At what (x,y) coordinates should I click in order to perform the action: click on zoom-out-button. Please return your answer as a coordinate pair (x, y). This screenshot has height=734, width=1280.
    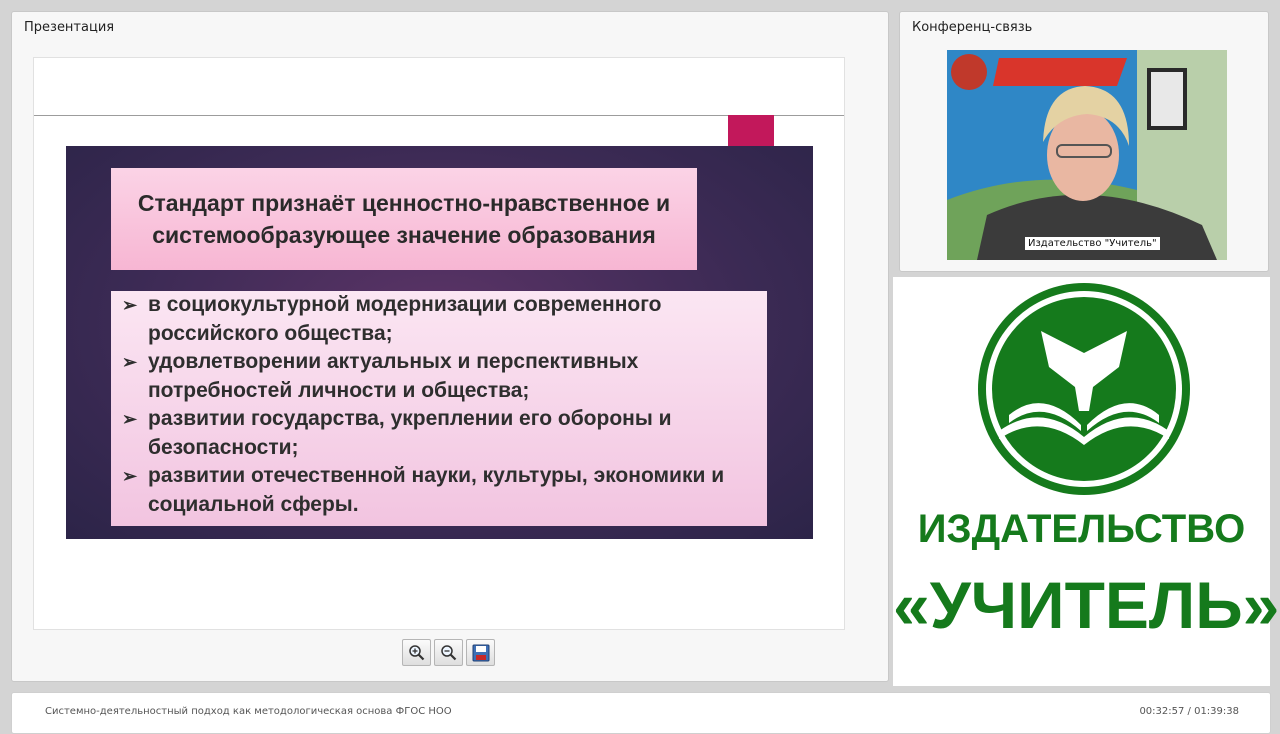
    Looking at the image, I should click on (448, 652).